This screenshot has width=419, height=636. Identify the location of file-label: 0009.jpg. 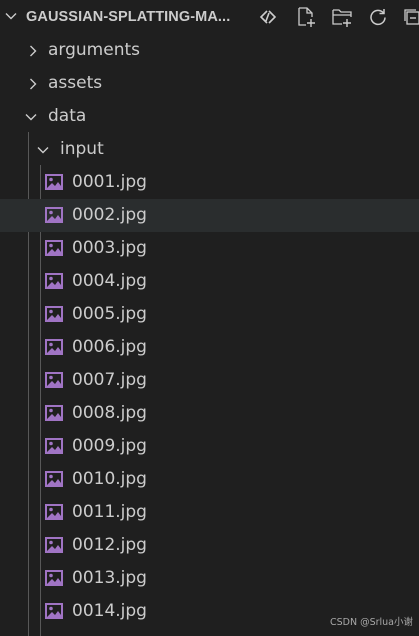
(109, 446).